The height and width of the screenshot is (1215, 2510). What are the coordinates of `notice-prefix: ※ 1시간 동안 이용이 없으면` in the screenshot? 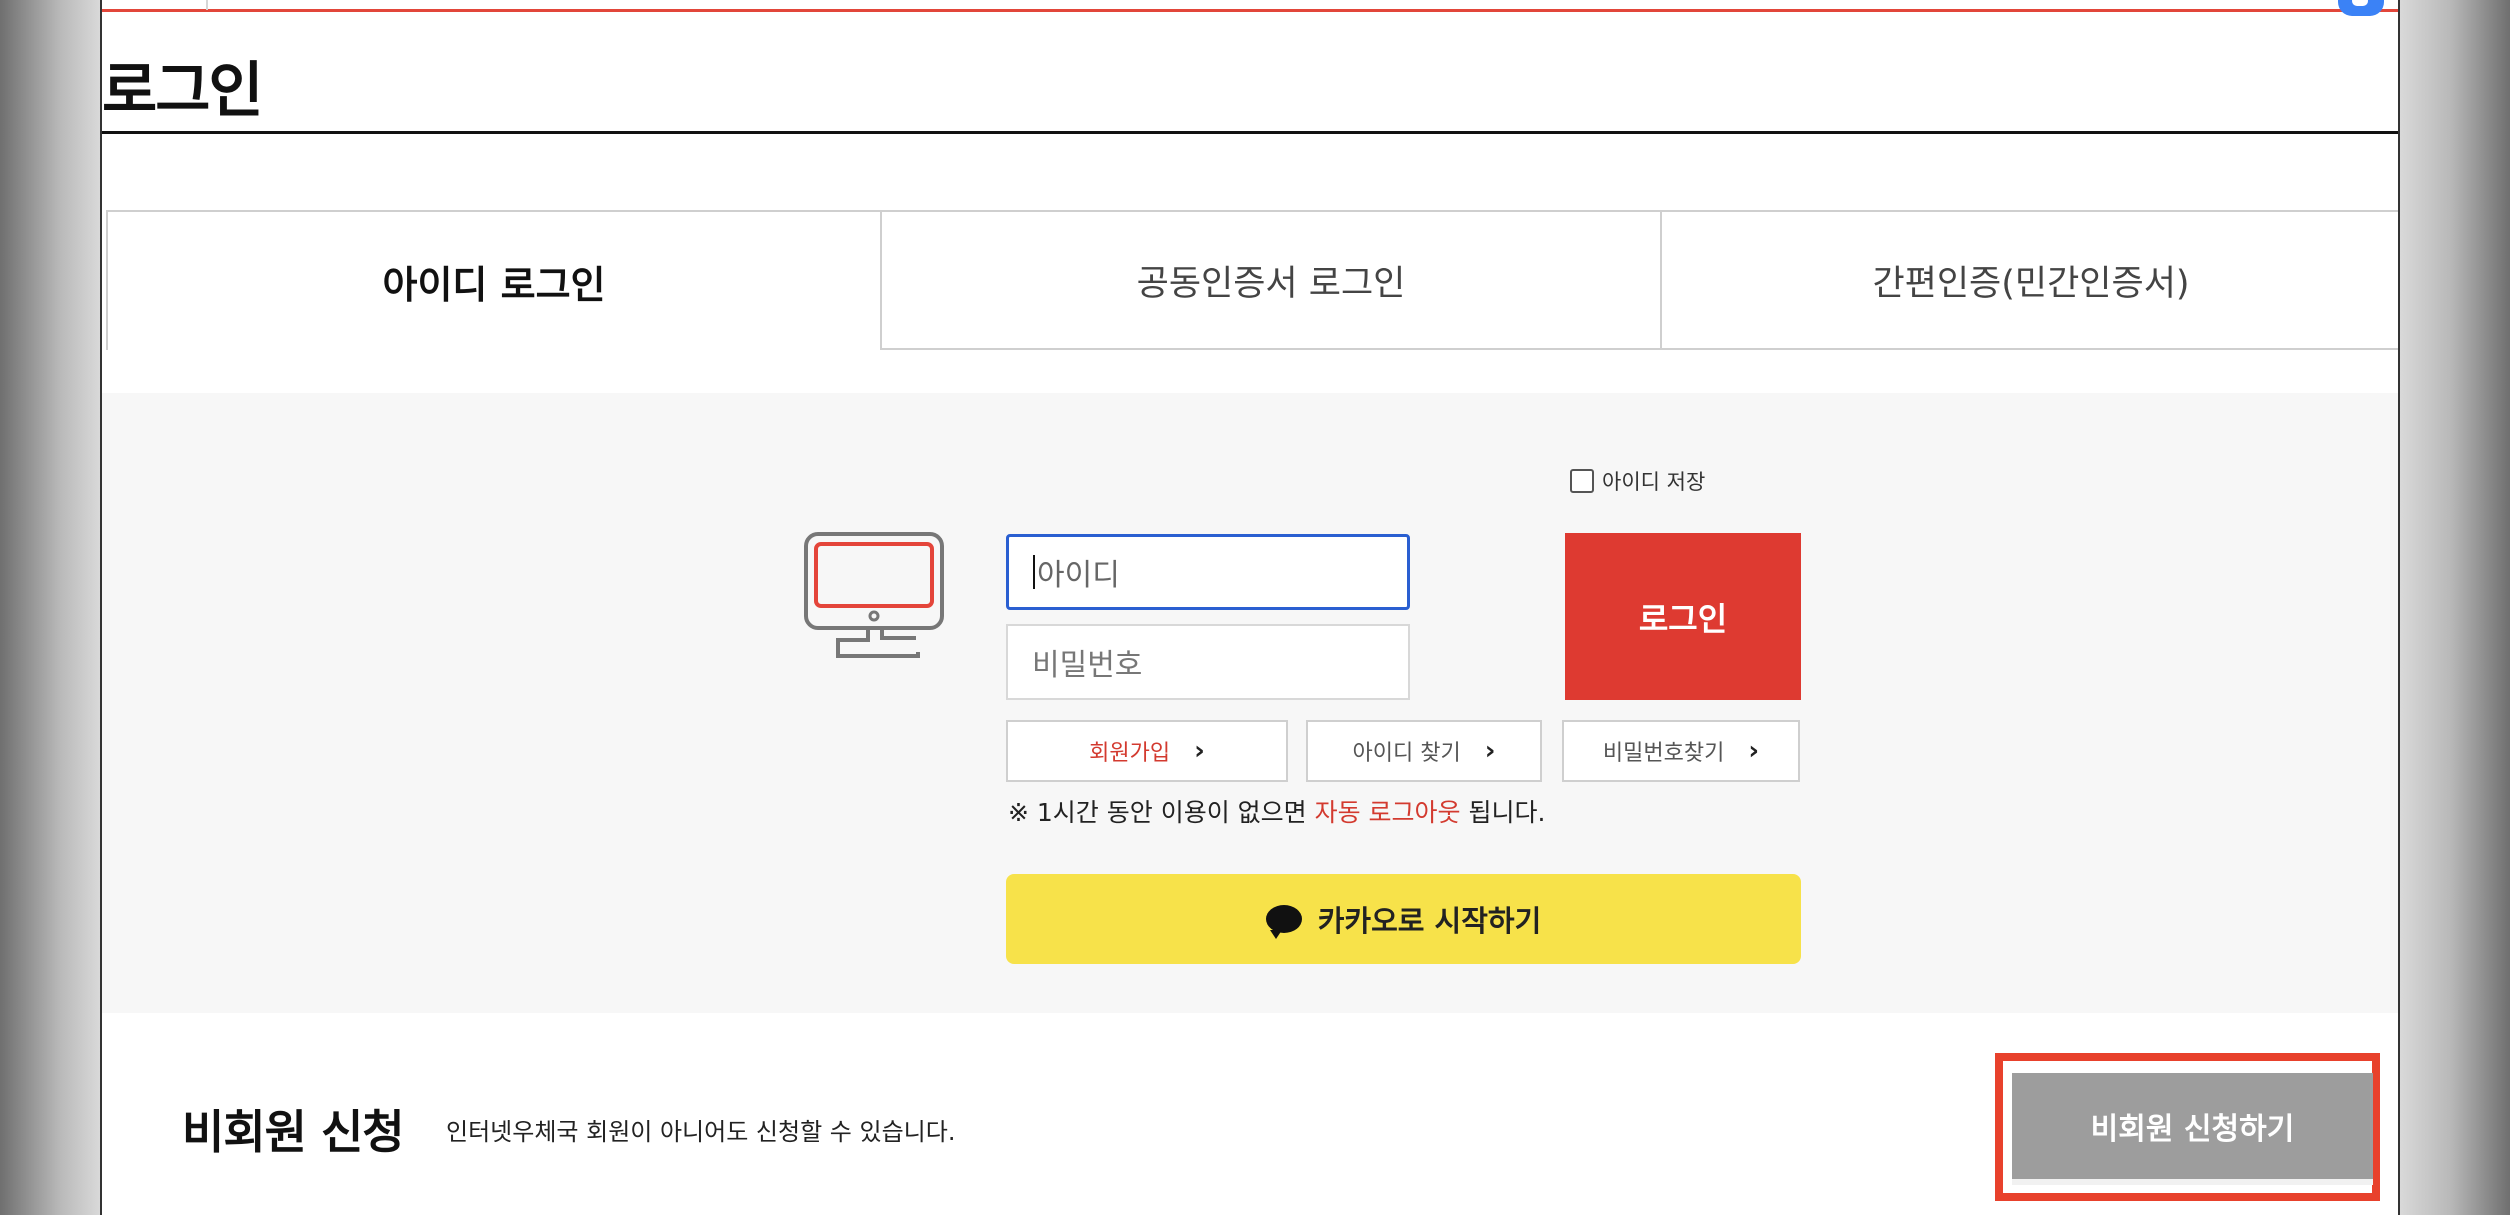 It's located at (1161, 812).